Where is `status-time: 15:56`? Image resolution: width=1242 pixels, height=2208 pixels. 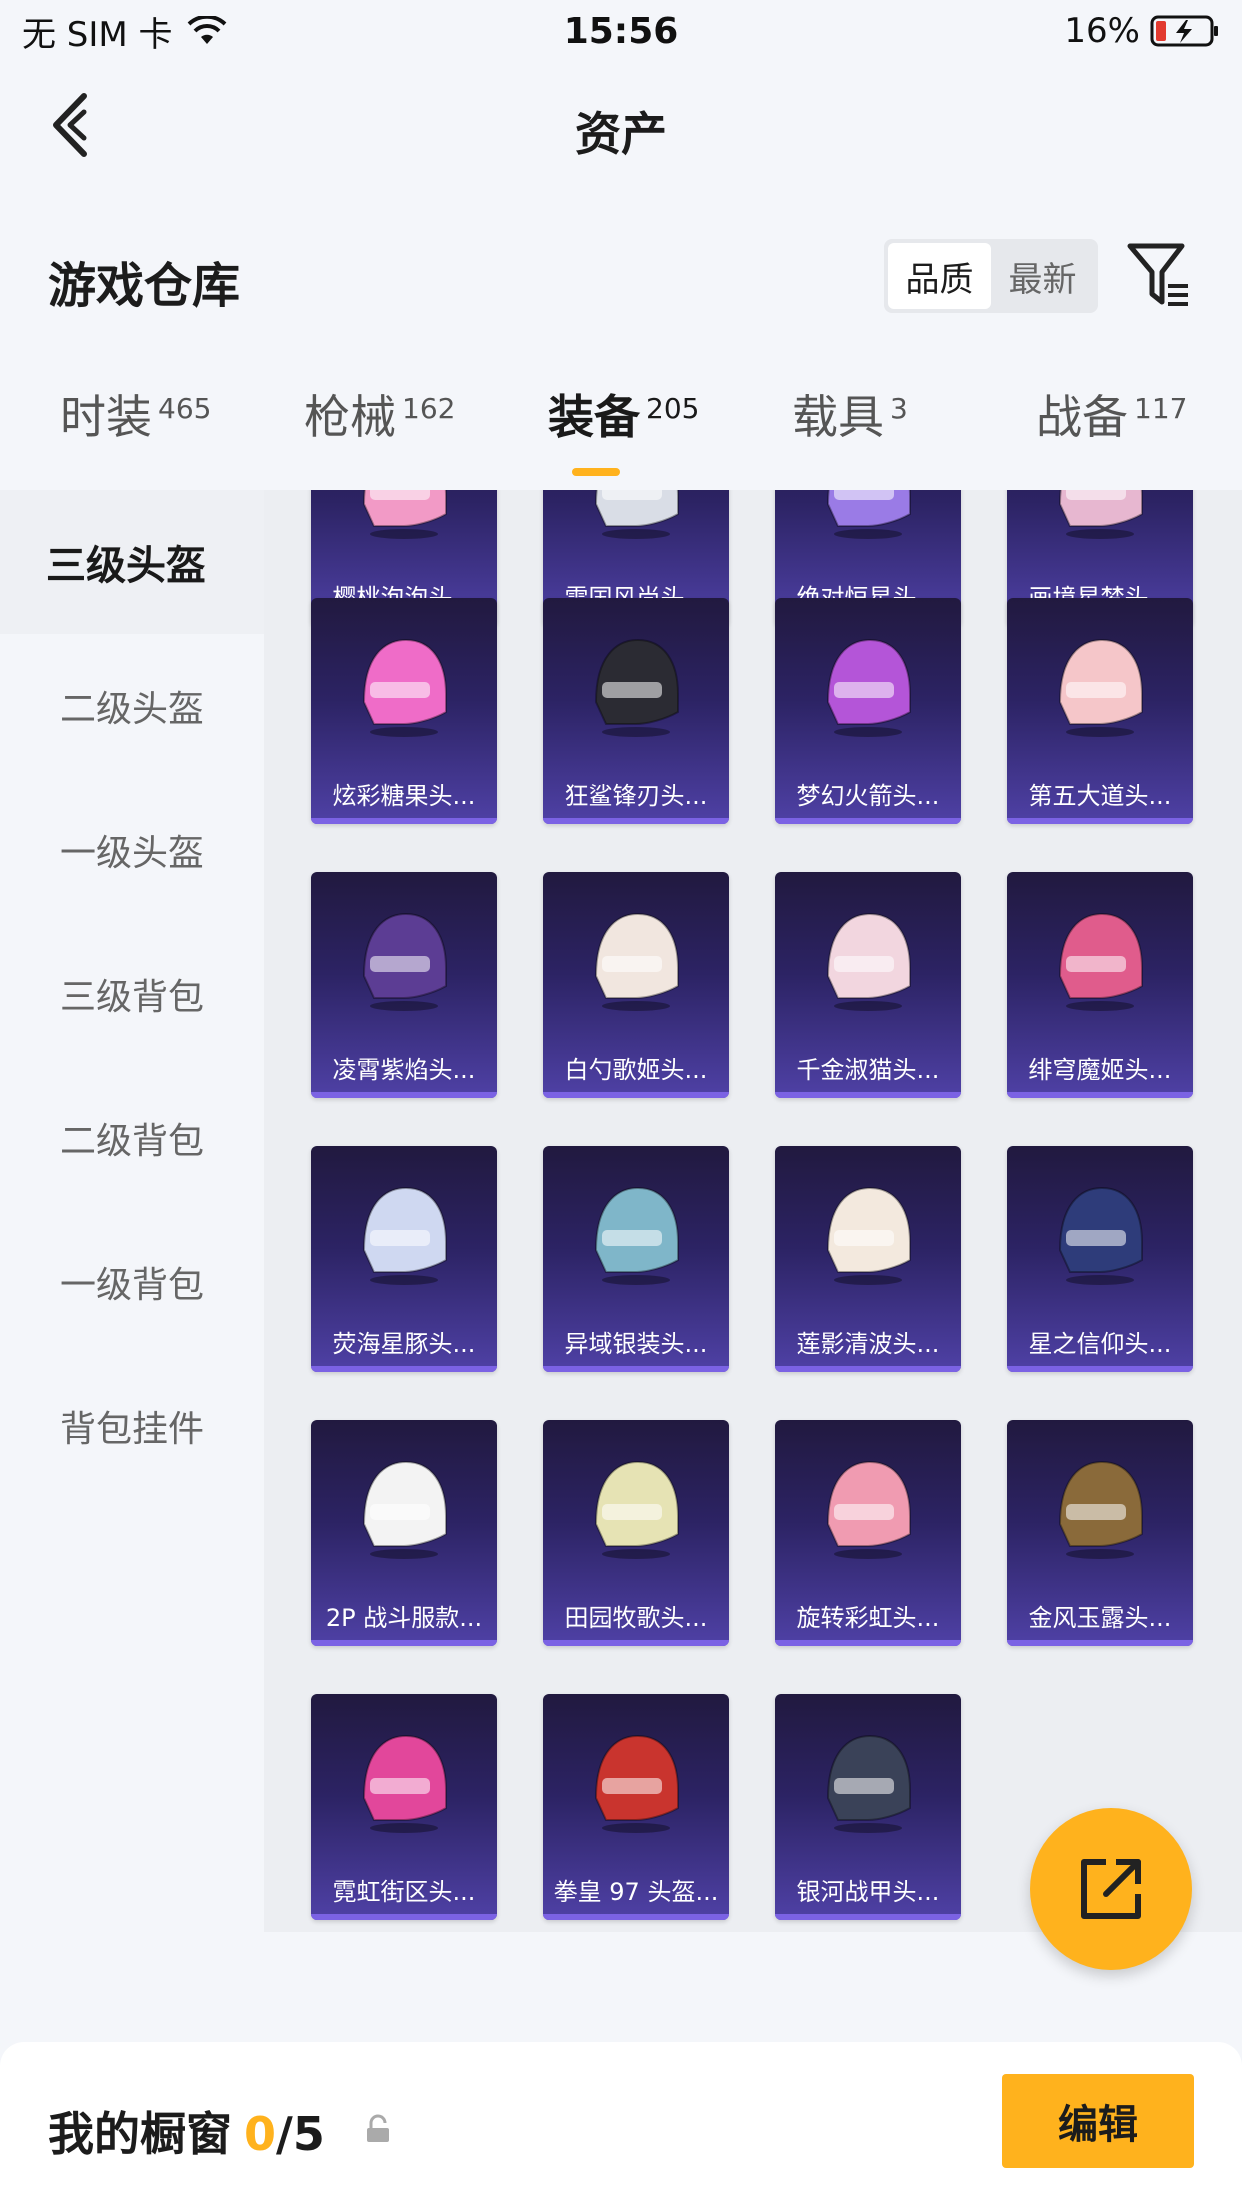 status-time: 15:56 is located at coordinates (621, 31).